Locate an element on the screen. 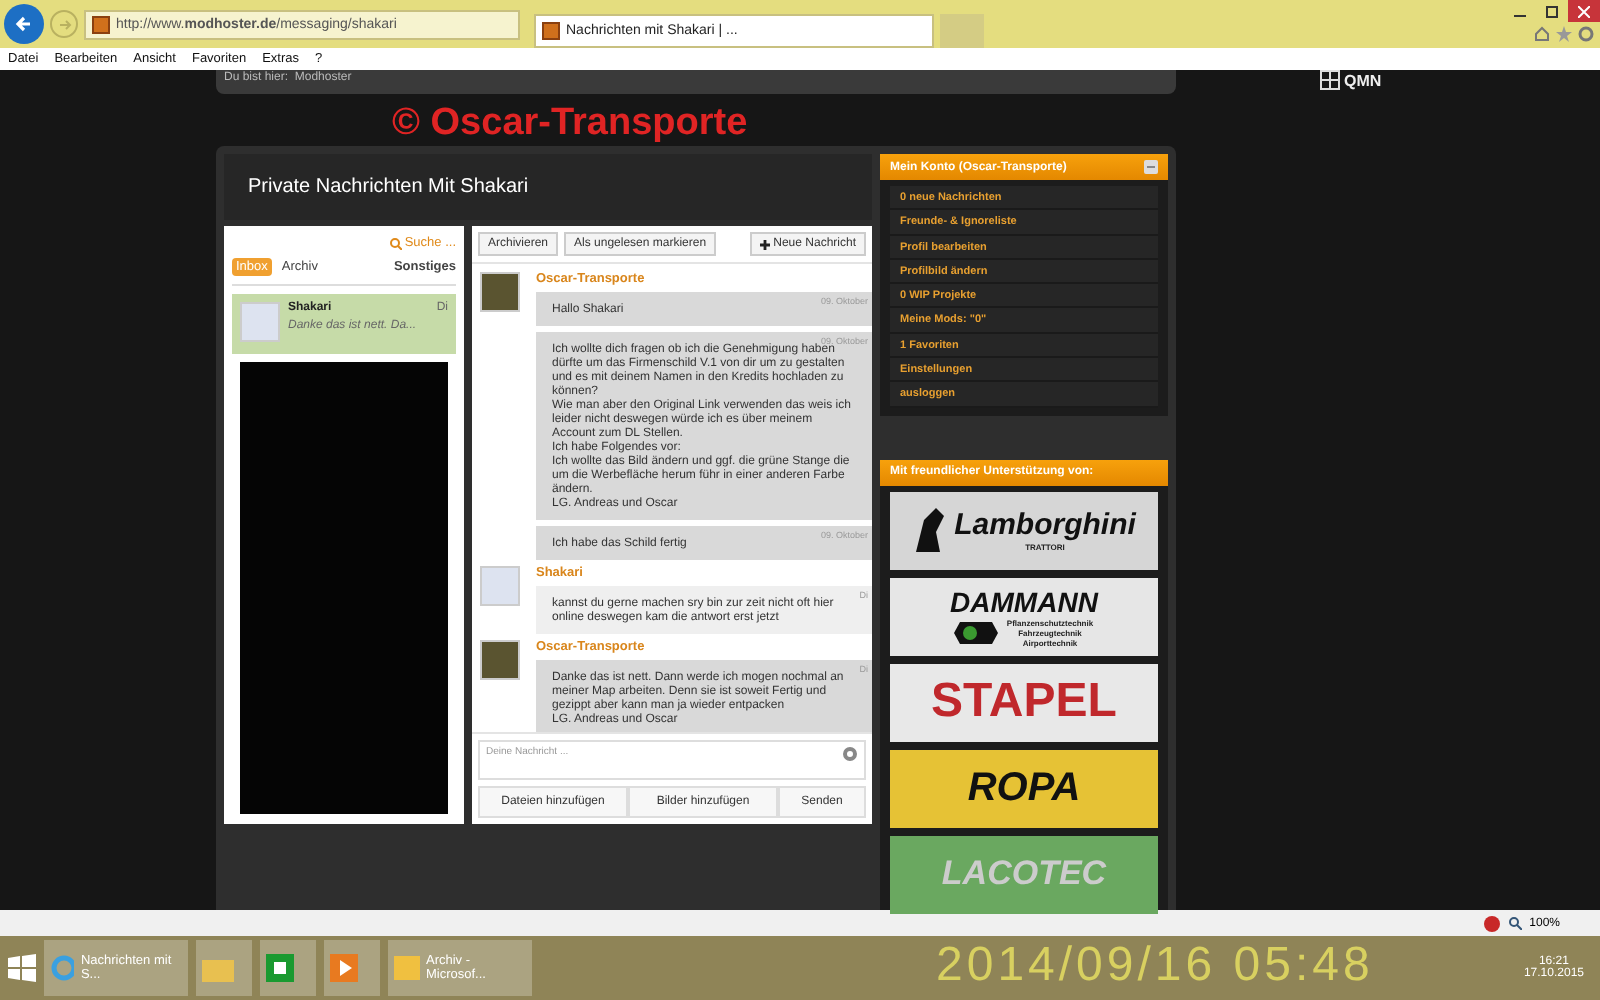  folder-icon is located at coordinates (218, 968).